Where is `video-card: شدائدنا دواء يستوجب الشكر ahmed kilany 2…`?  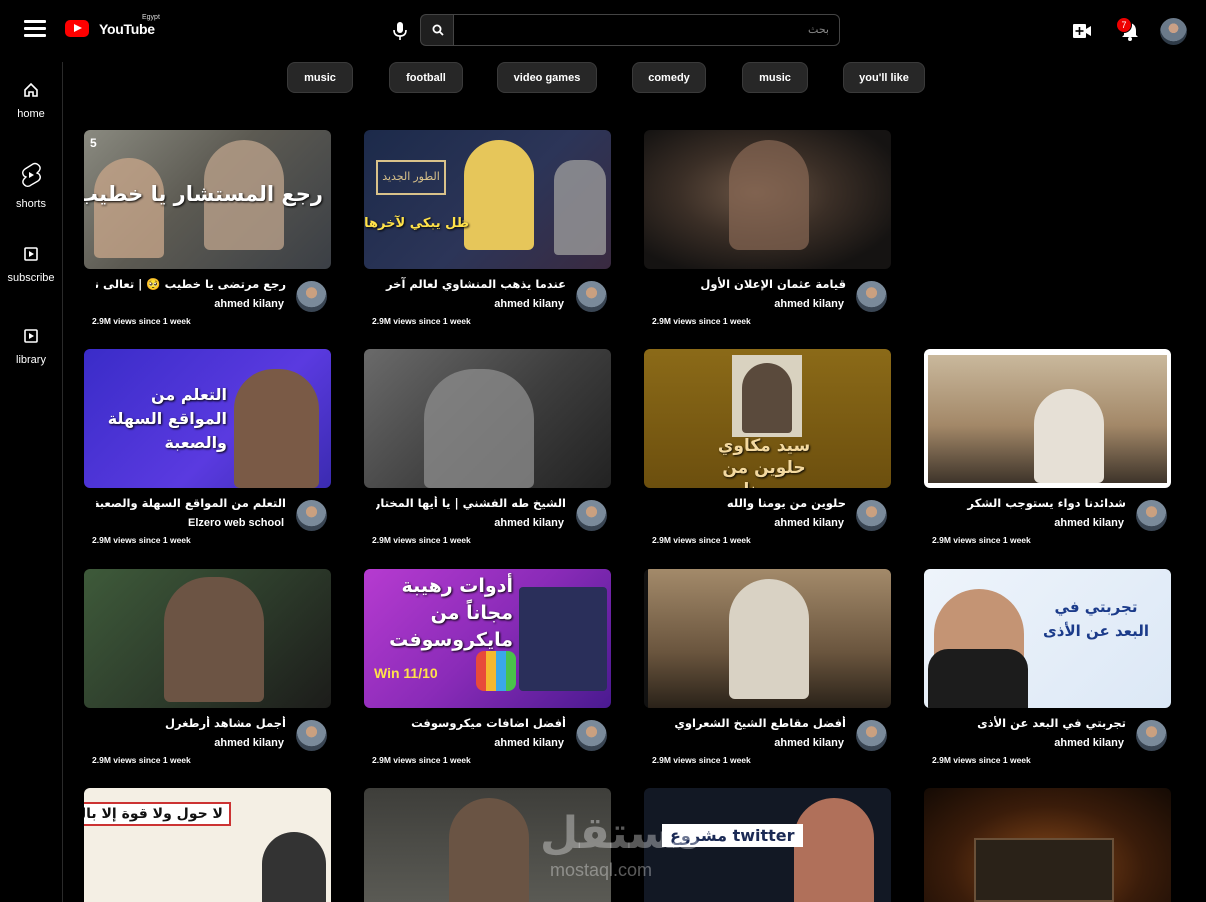
video-card: شدائدنا دواء يستوجب الشكر ahmed kilany 2… is located at coordinates (1048, 451).